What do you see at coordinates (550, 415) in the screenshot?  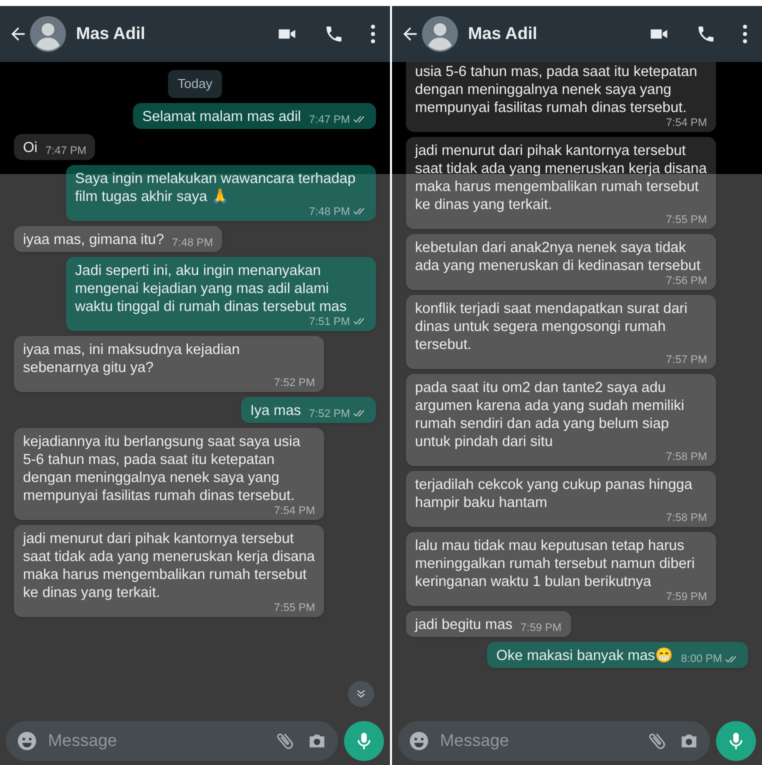 I see `message-text: pada saat itu om2 dan tante2 saya adu argumen karena ada yang sudah memiliki rumah sendiri dan ada yang belum siap untuk pindah dari situ` at bounding box center [550, 415].